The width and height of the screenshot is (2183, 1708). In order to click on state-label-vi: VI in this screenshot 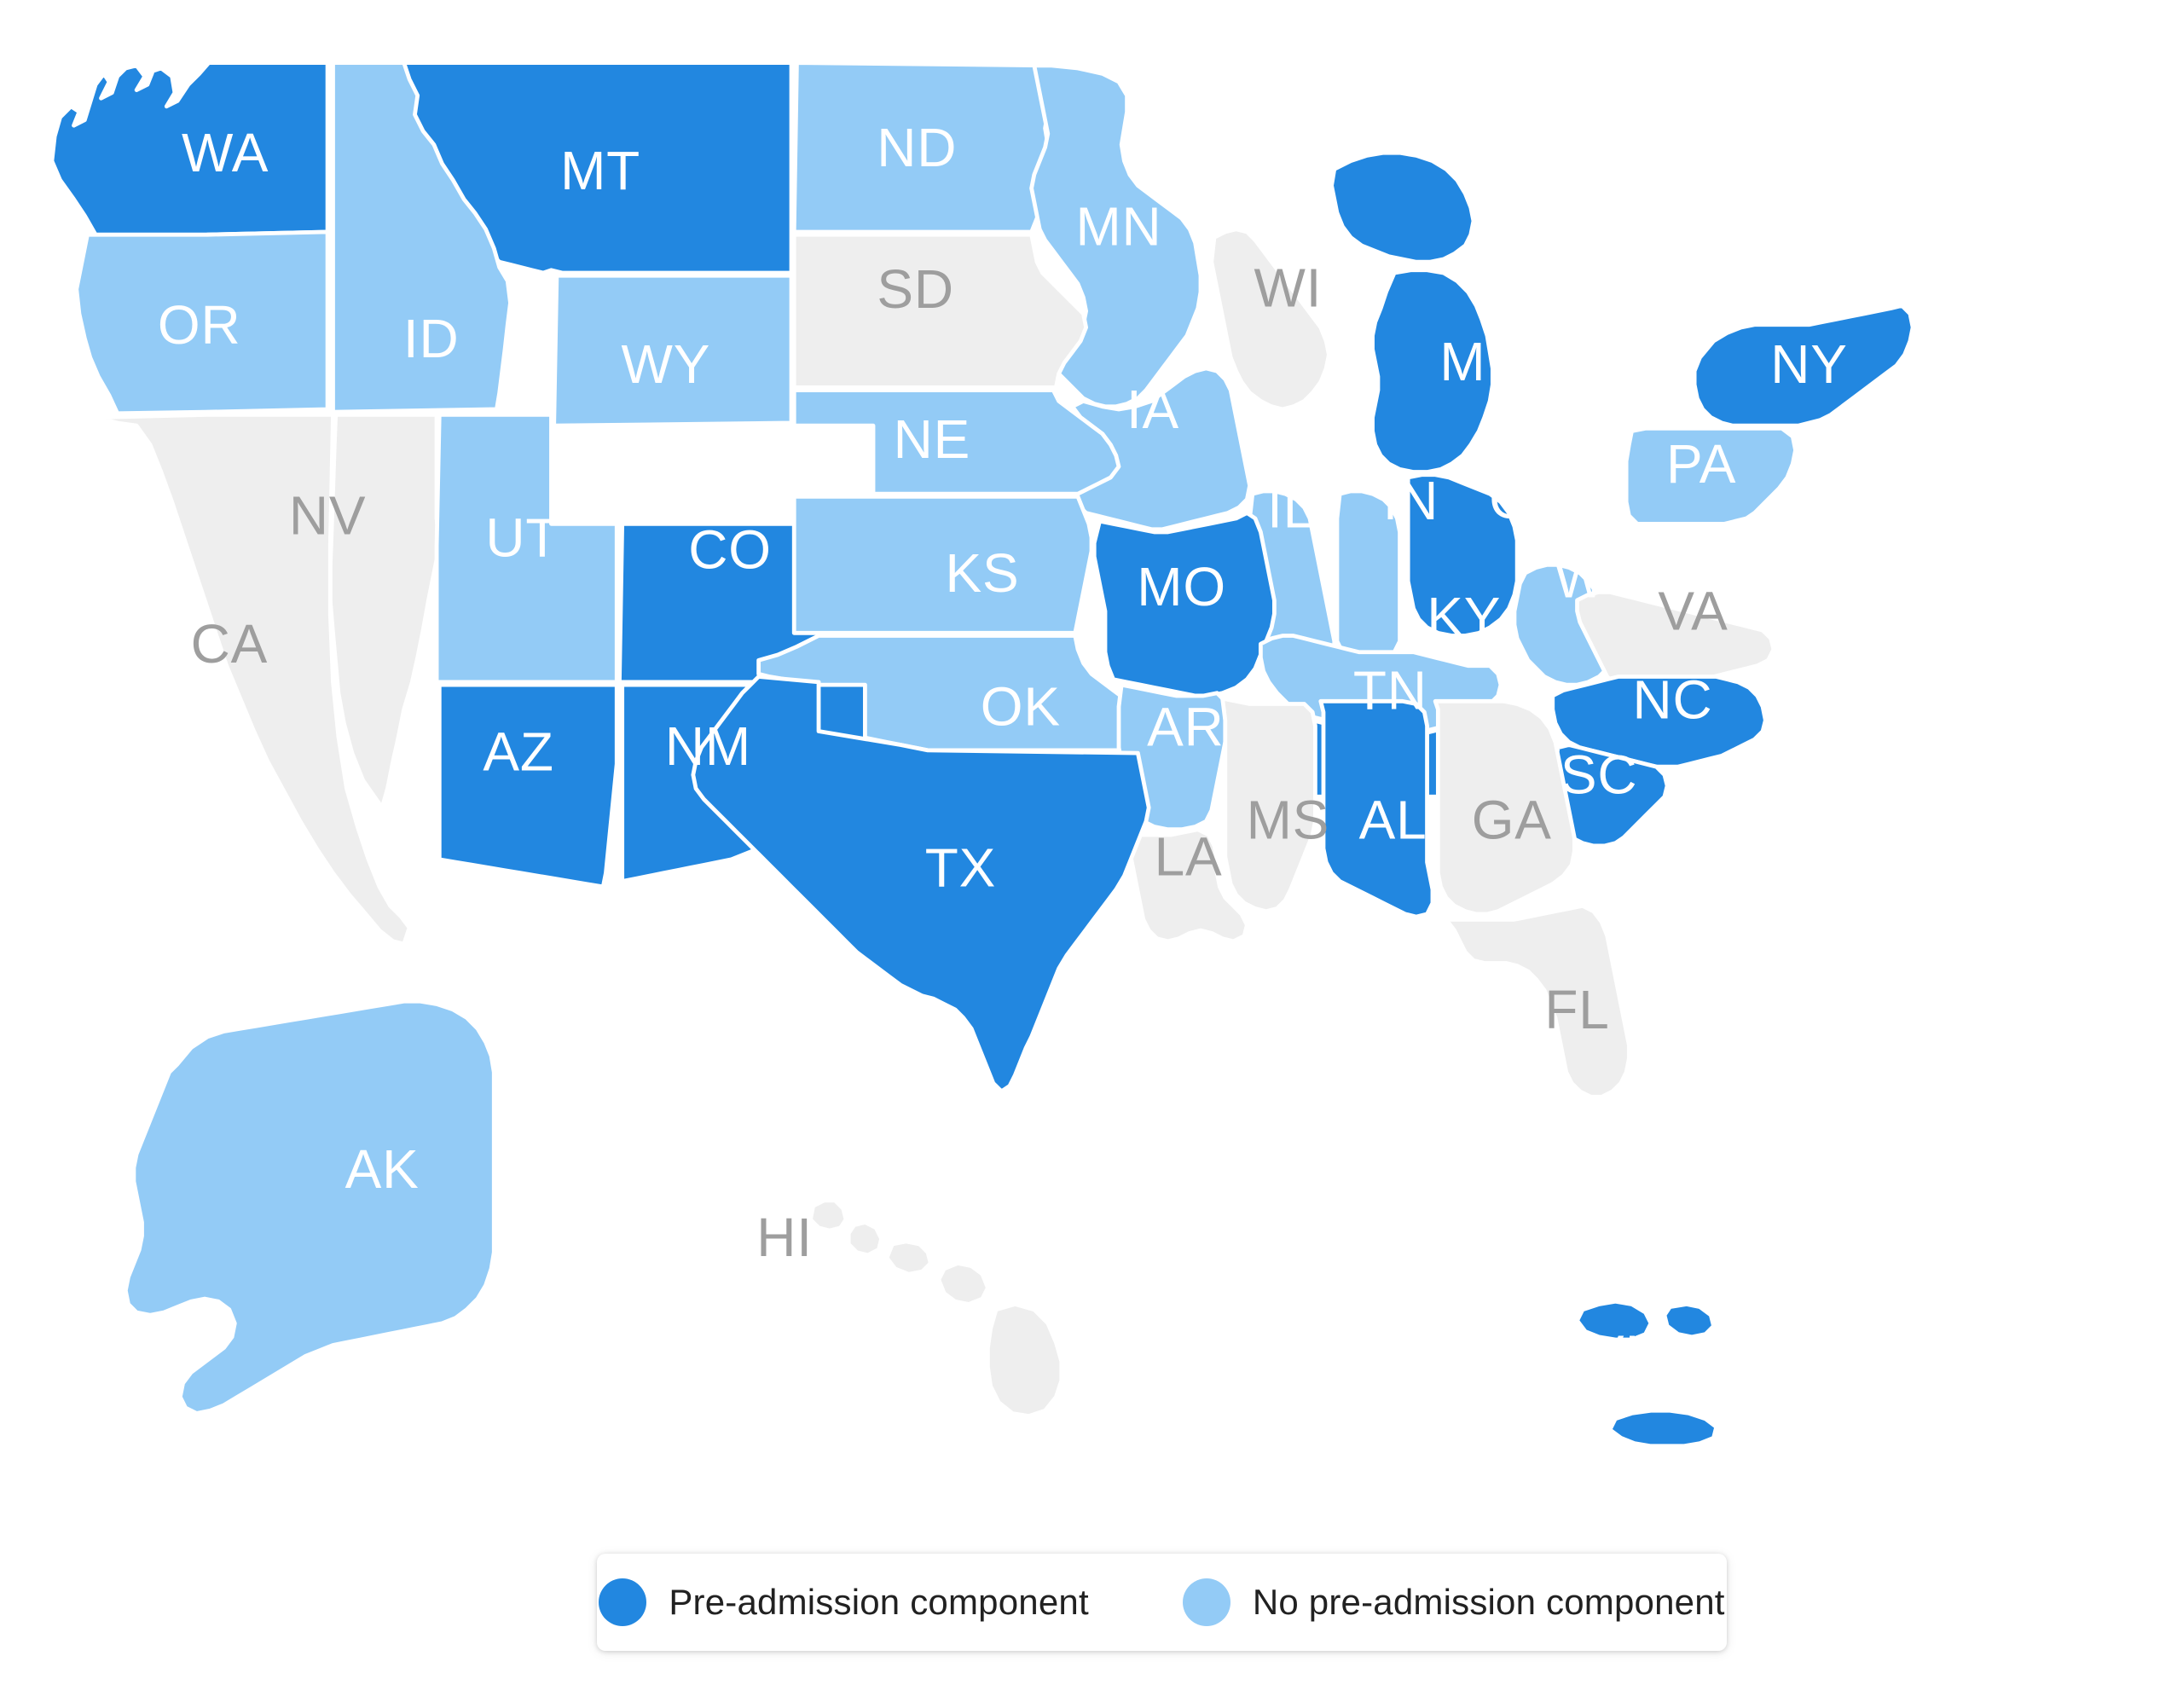, I will do `click(1615, 1355)`.